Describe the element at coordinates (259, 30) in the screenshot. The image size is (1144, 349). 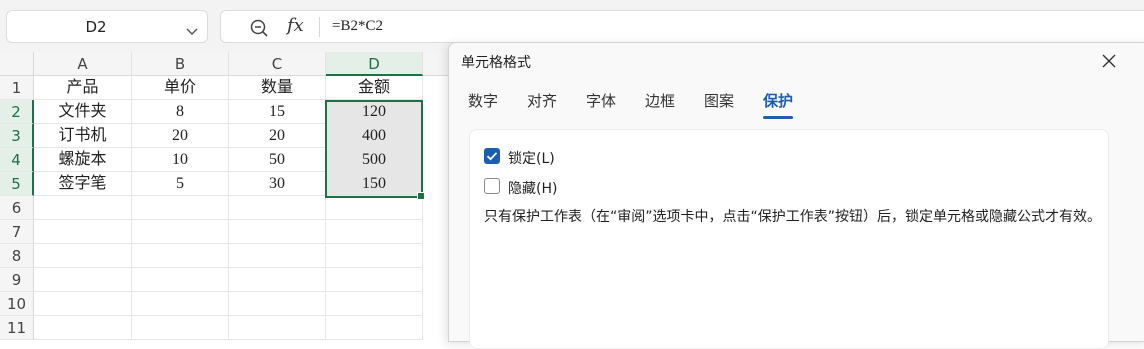
I see `zoom-icon` at that location.